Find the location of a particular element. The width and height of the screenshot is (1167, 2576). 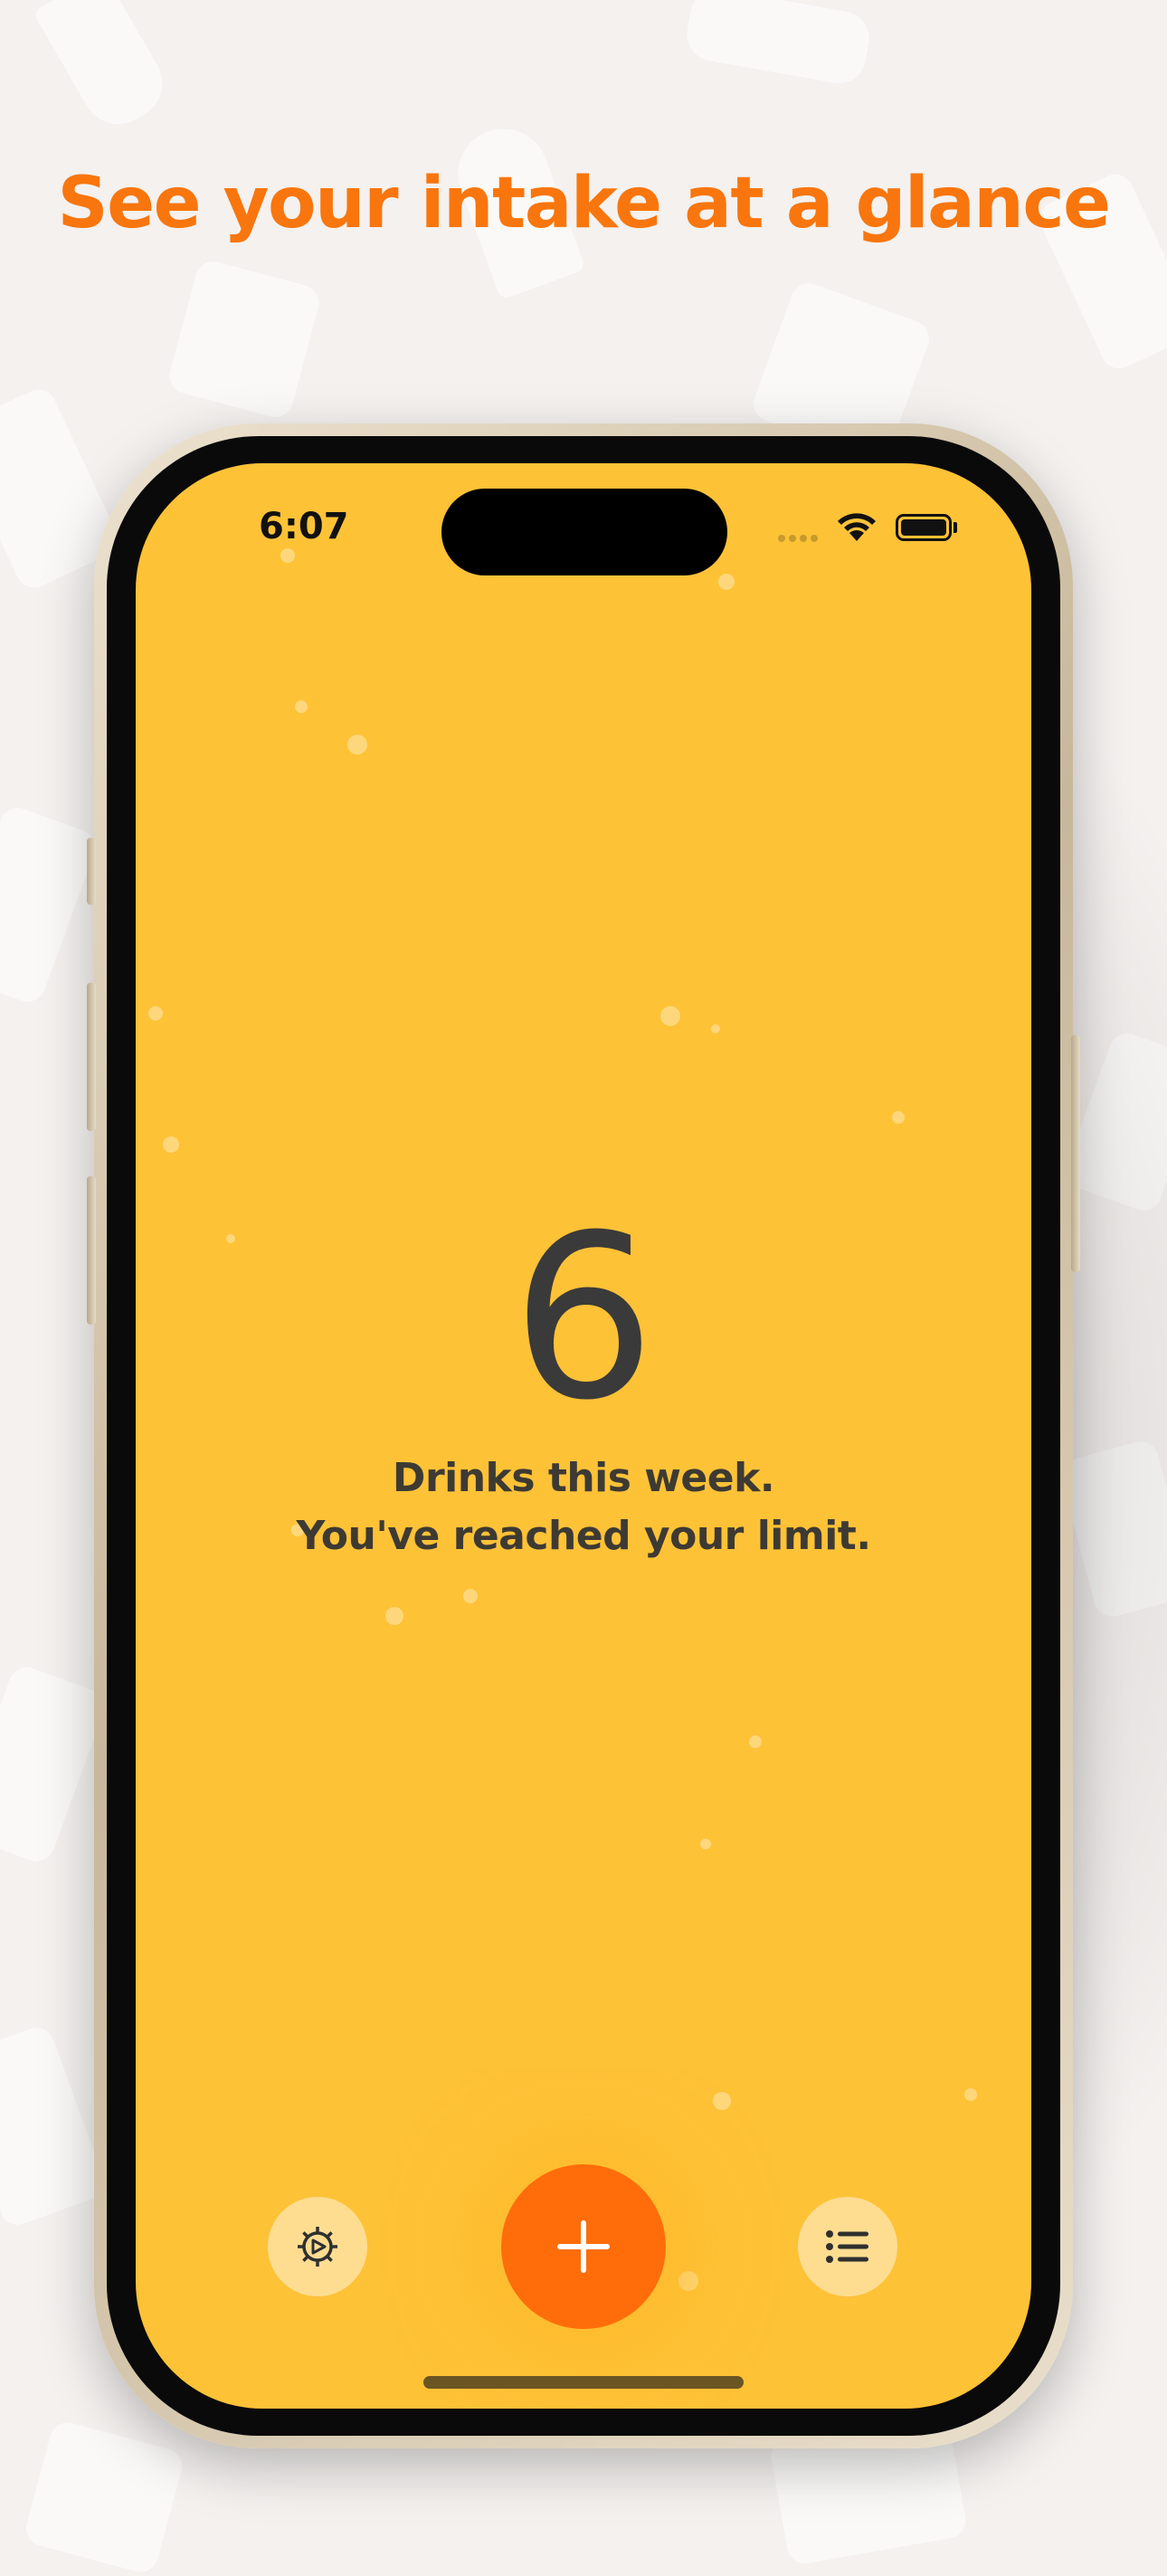

phone-action-button is located at coordinates (91, 872).